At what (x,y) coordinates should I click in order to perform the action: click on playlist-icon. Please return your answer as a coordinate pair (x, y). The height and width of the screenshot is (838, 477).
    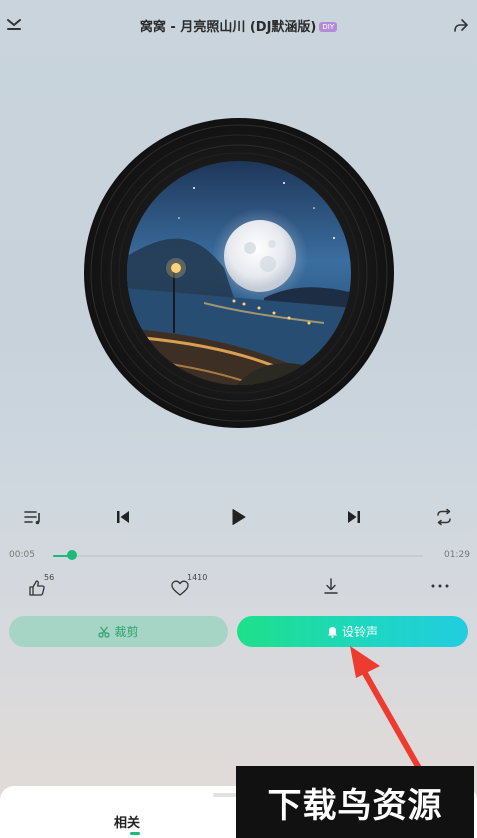
    Looking at the image, I should click on (32, 518).